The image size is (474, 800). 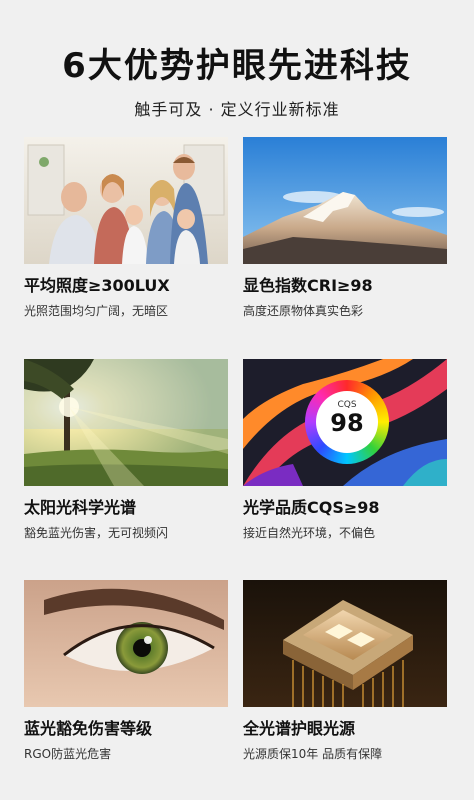 I want to click on led-chip-image, so click(x=345, y=643).